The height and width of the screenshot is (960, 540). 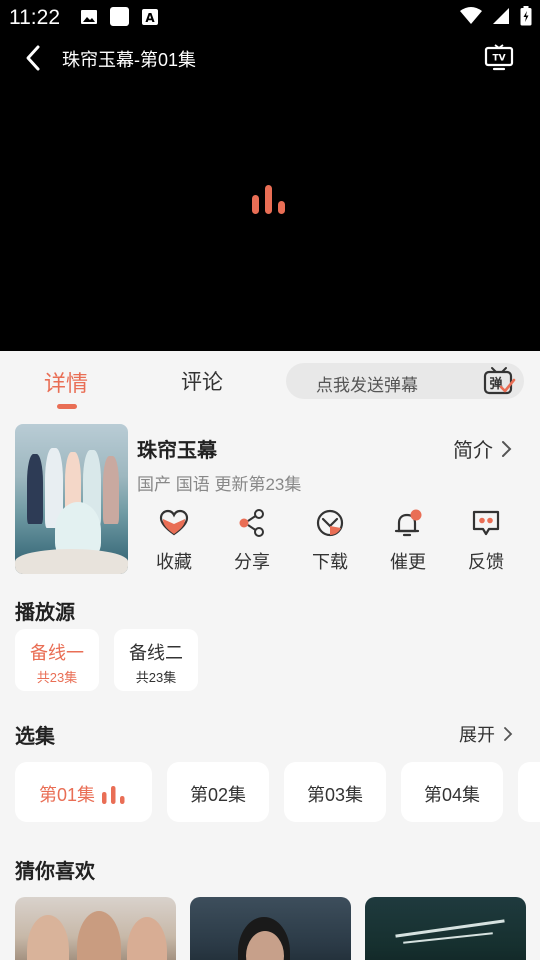 I want to click on episode-item: 第02集, so click(x=218, y=792).